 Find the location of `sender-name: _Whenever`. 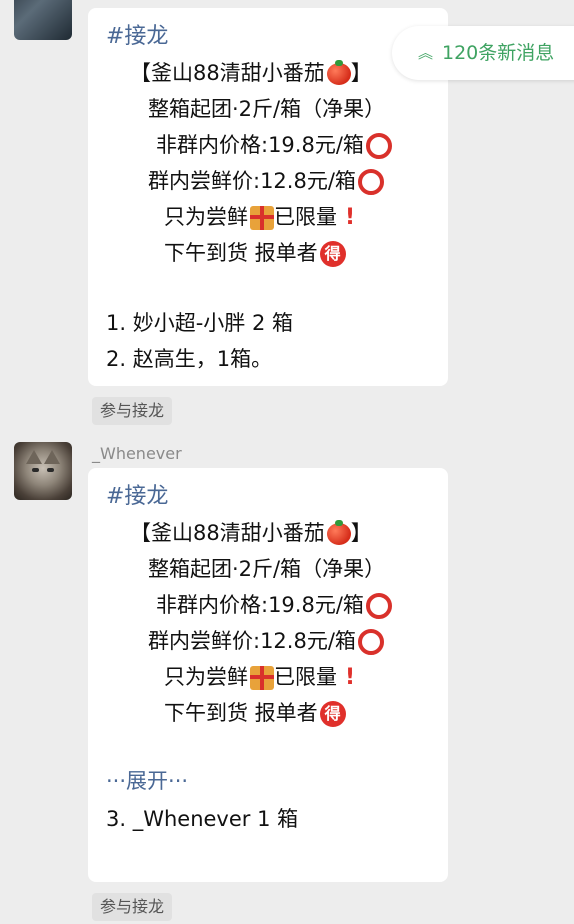

sender-name: _Whenever is located at coordinates (137, 453).